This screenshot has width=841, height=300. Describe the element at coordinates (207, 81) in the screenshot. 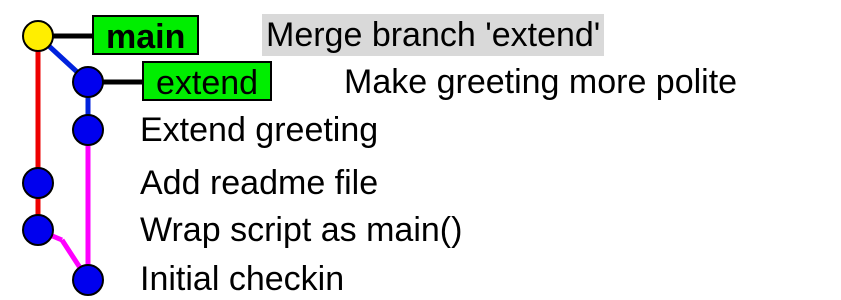

I see `branch-label-extend: extend` at that location.